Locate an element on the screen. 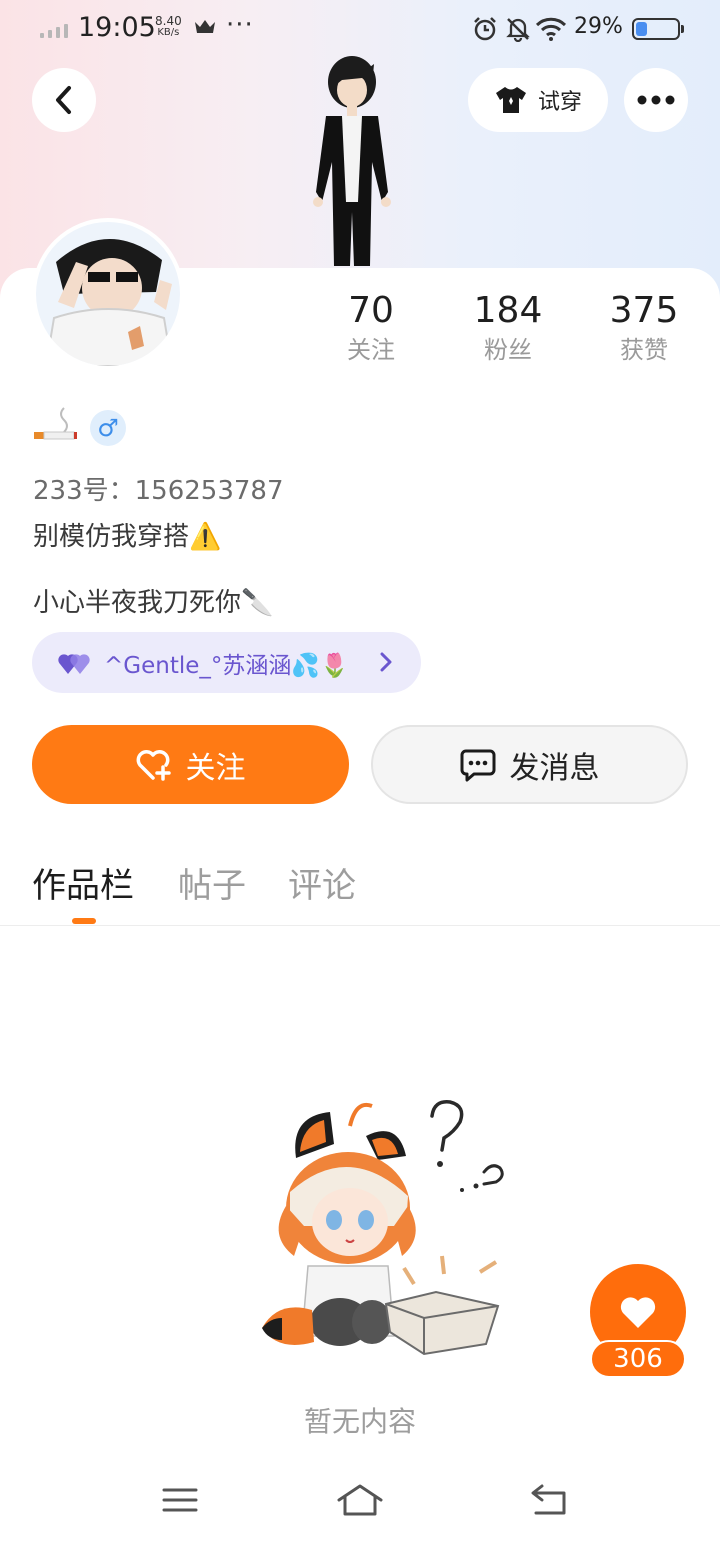 The width and height of the screenshot is (720, 1544). chat-bubble-icon is located at coordinates (477, 765).